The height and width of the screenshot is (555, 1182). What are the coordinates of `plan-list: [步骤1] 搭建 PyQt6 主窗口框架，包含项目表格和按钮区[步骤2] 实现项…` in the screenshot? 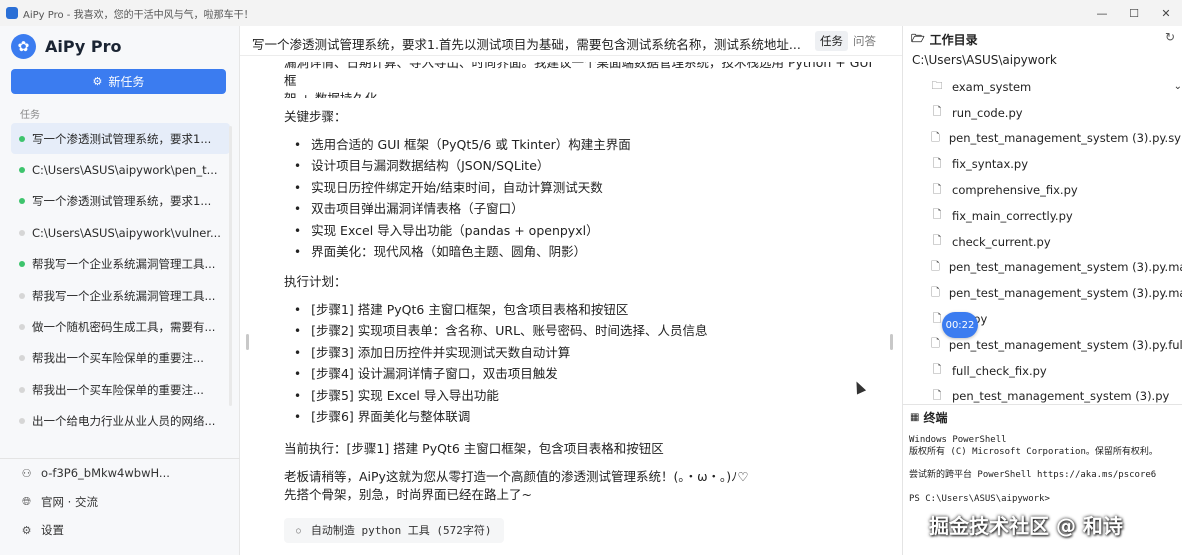 It's located at (584, 363).